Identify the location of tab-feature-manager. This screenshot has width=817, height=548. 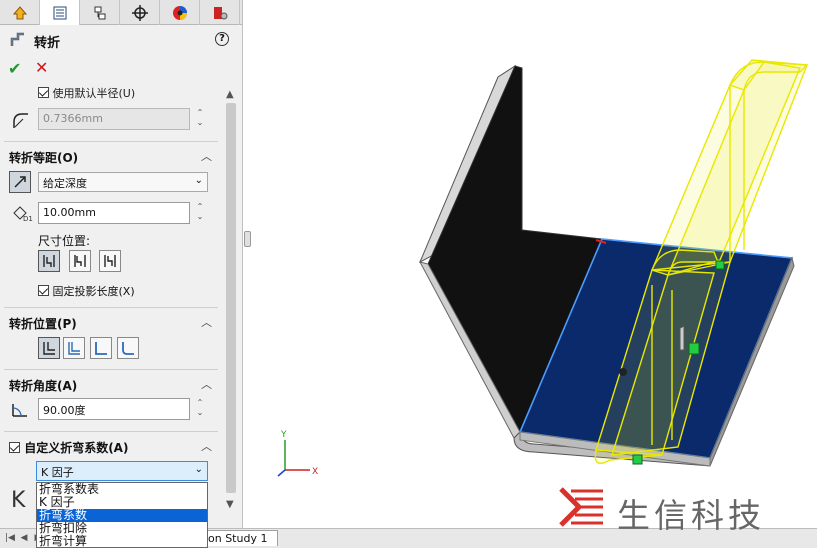
(20, 12).